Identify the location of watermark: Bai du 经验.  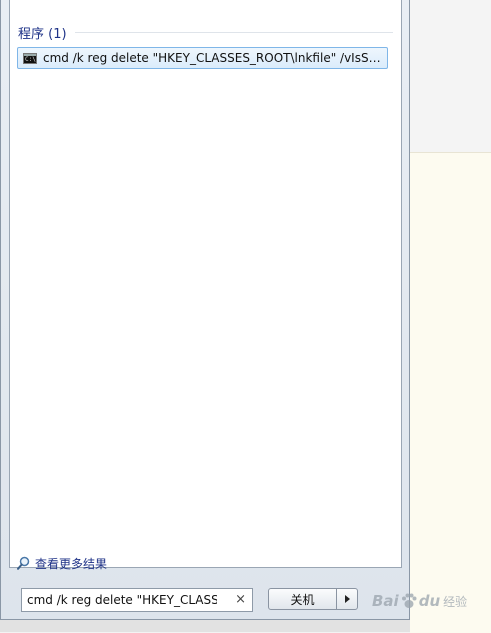
(431, 601).